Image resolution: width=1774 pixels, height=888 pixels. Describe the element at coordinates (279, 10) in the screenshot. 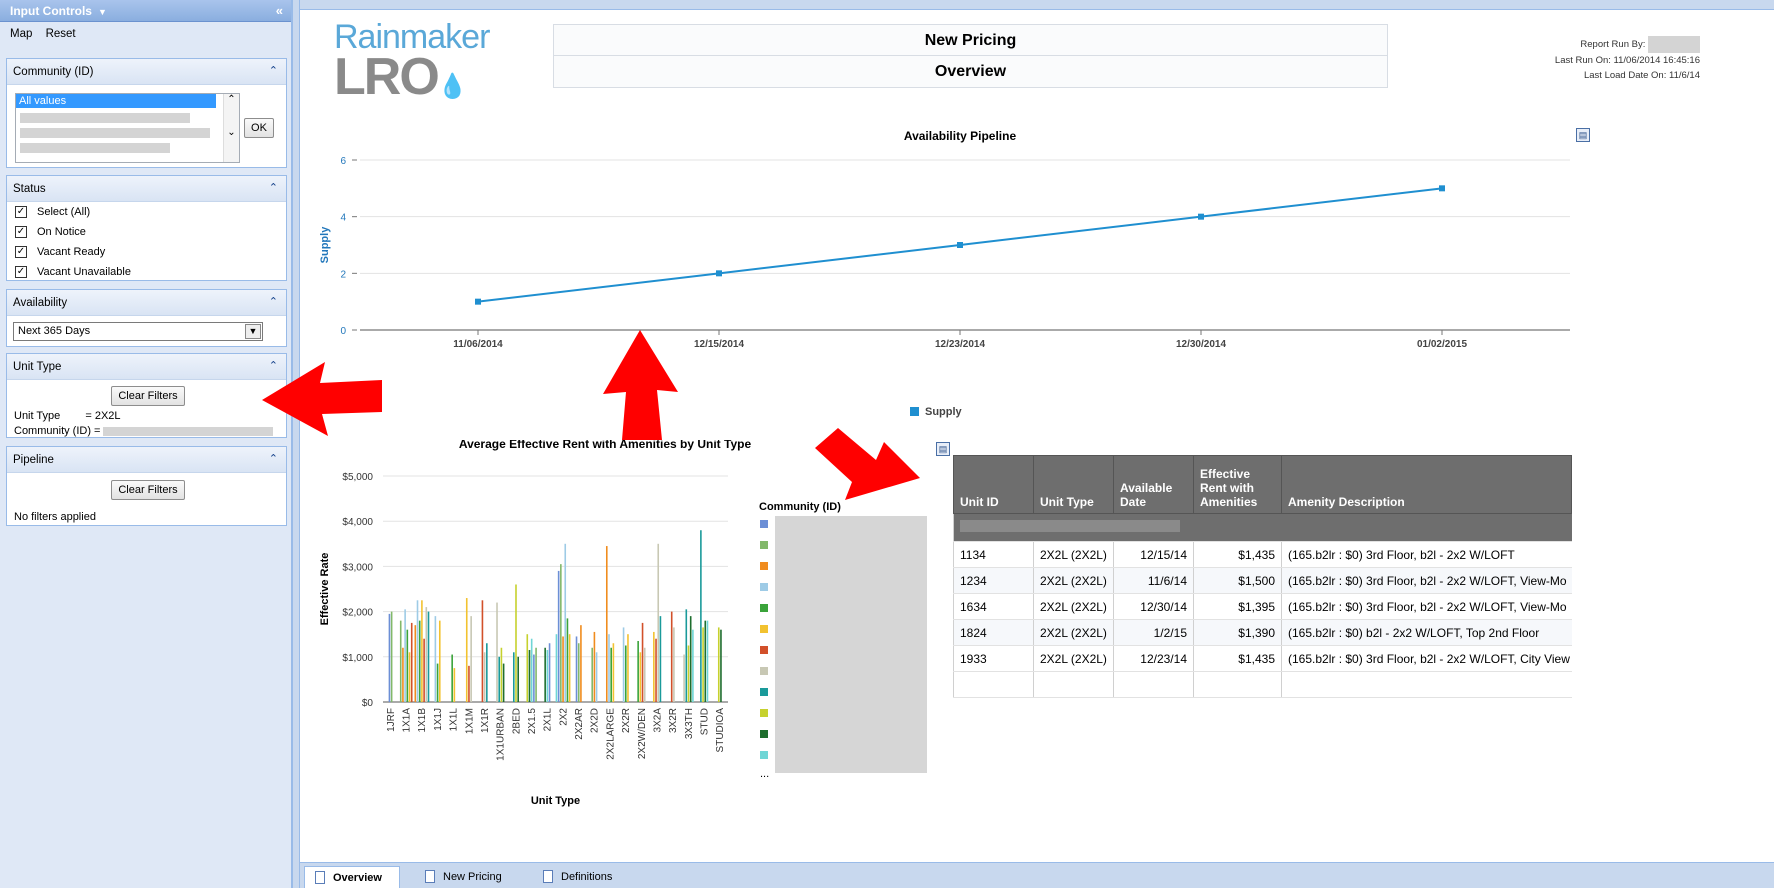

I see `collapse-panel-icon: «` at that location.